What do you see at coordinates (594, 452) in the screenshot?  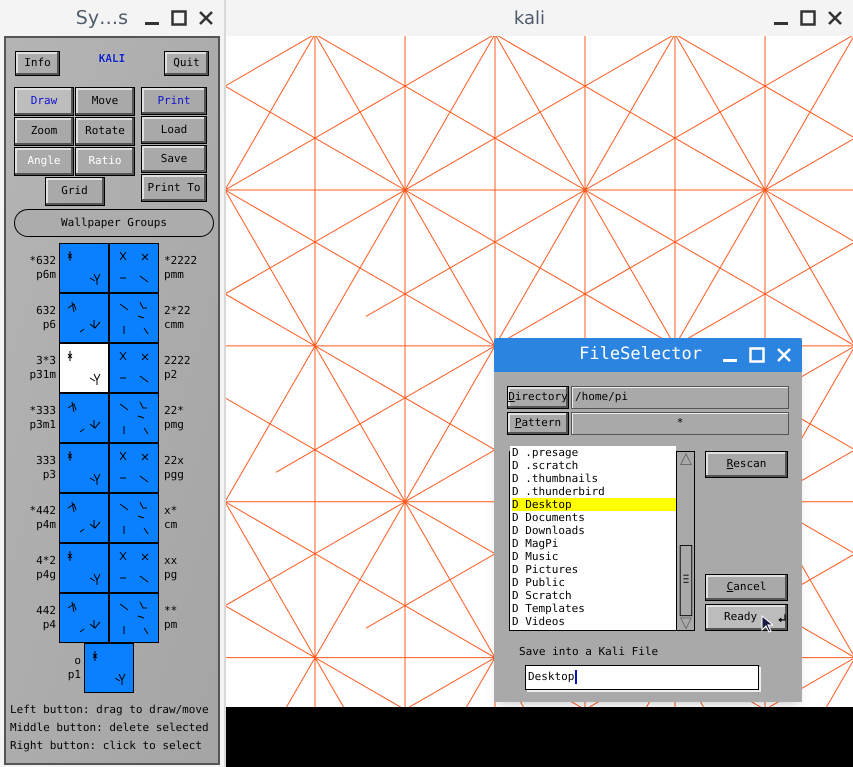 I see `file-item: D .presage` at bounding box center [594, 452].